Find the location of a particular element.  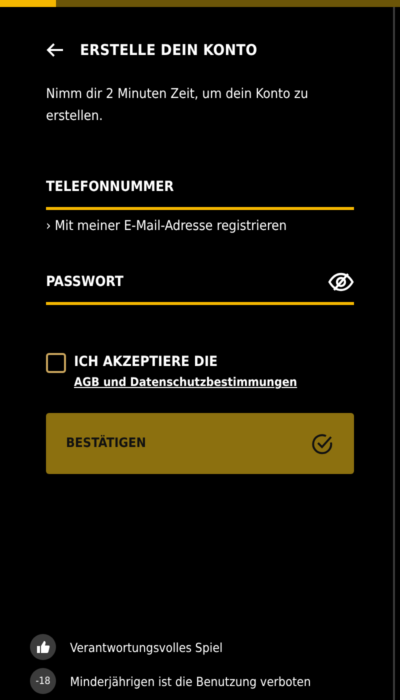

phone-field: TELEFONNUMMER is located at coordinates (200, 187).